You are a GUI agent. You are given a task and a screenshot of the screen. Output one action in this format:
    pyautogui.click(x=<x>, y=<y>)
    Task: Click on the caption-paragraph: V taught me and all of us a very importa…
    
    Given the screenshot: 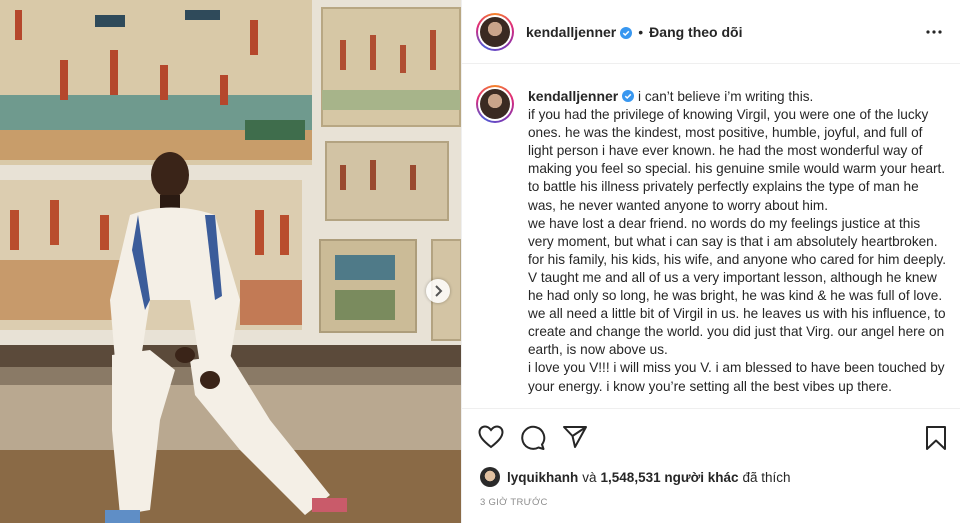 What is the action you would take?
    pyautogui.click(x=737, y=313)
    